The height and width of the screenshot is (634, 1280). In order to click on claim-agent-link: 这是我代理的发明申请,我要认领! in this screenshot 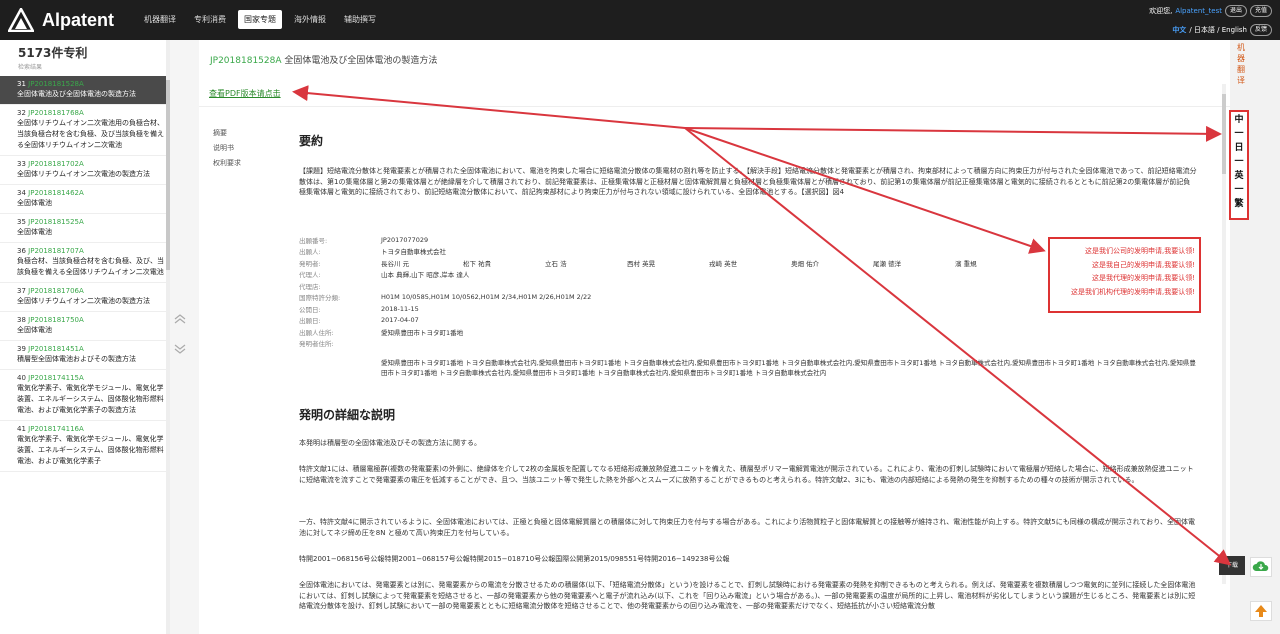, I will do `click(1124, 279)`.